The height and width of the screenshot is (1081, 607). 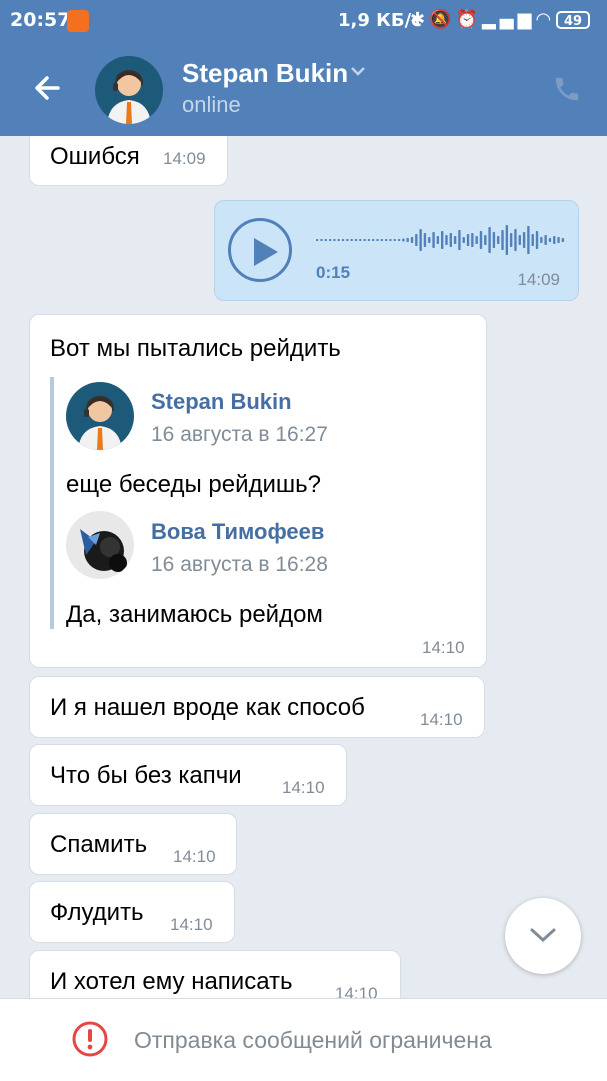 I want to click on message-bubble: Спамить 14:10, so click(x=133, y=844).